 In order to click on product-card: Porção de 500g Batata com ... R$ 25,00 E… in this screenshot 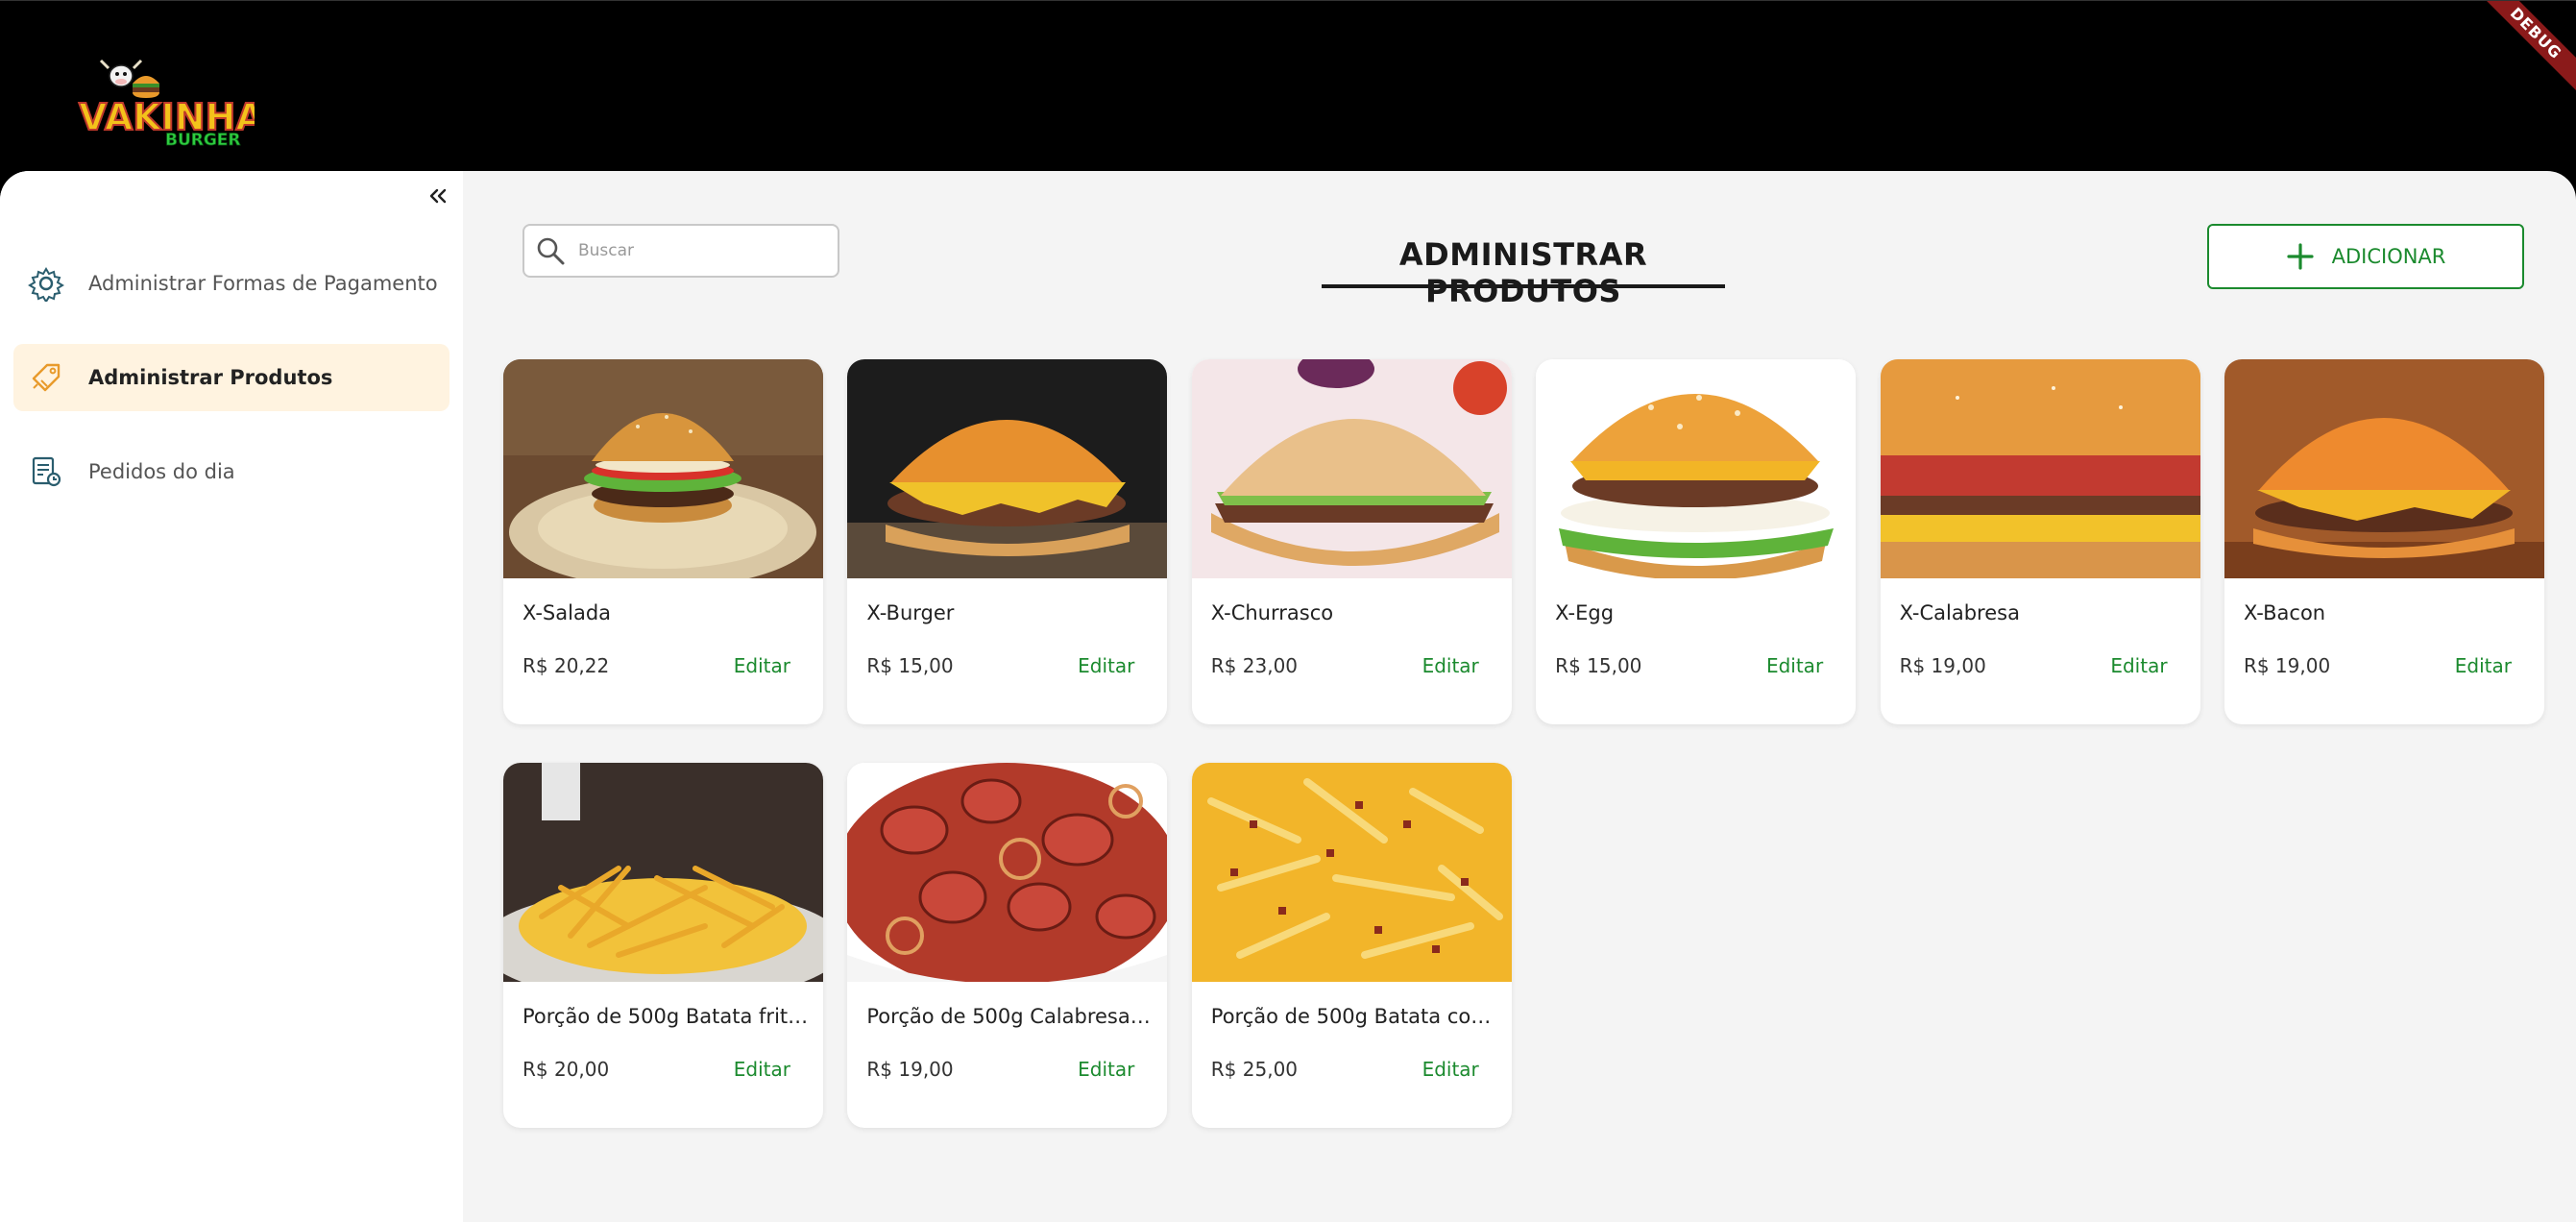, I will do `click(1351, 945)`.